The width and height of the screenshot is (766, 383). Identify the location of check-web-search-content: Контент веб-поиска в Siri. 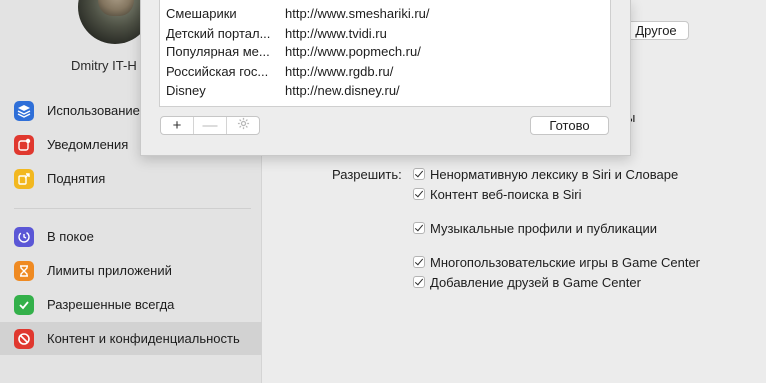
(497, 194).